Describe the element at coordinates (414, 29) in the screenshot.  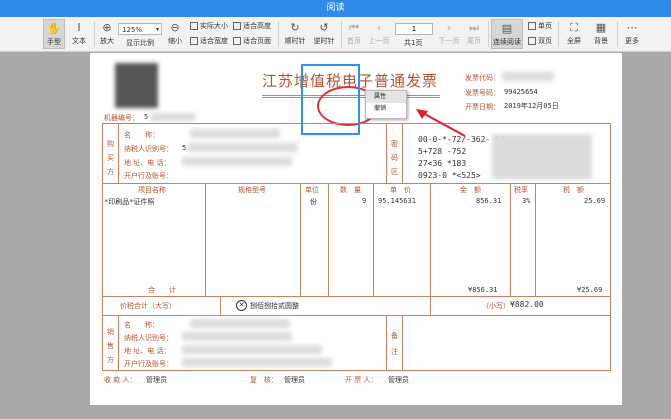
I see `page-number-input: 1` at that location.